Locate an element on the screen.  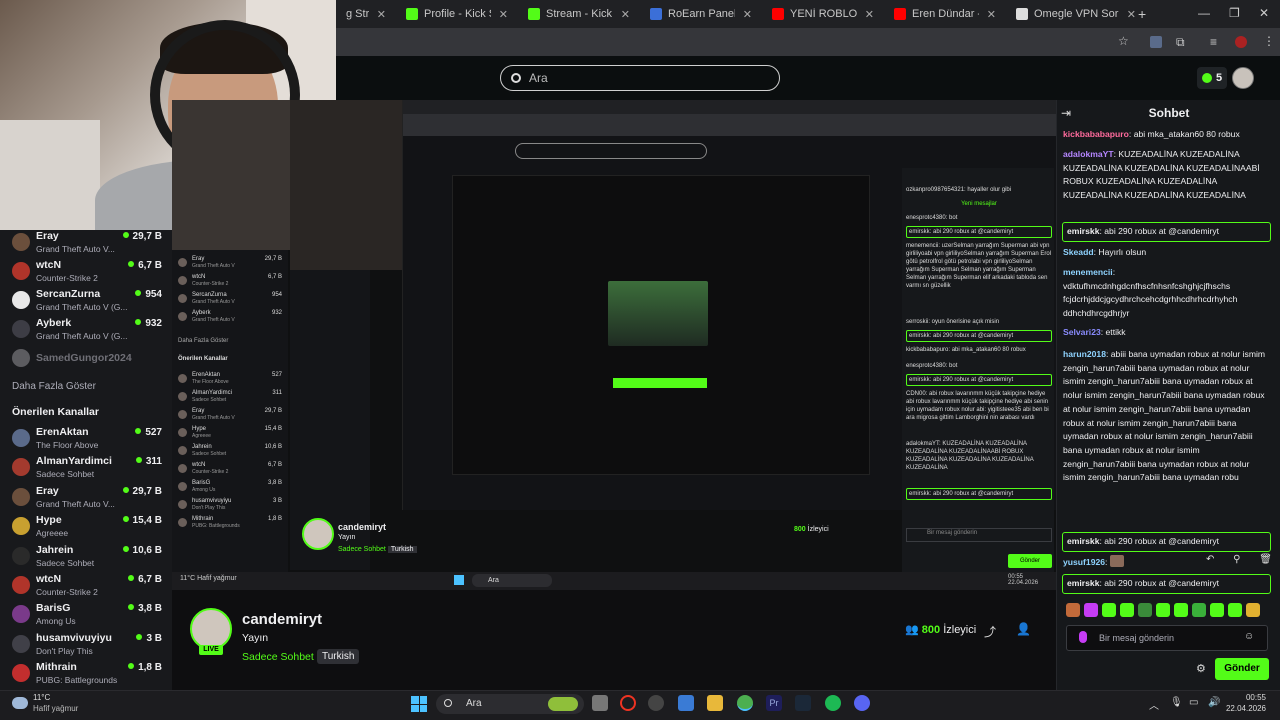
chat-message: Selvari23: ettikk is located at coordinates (1167, 333).